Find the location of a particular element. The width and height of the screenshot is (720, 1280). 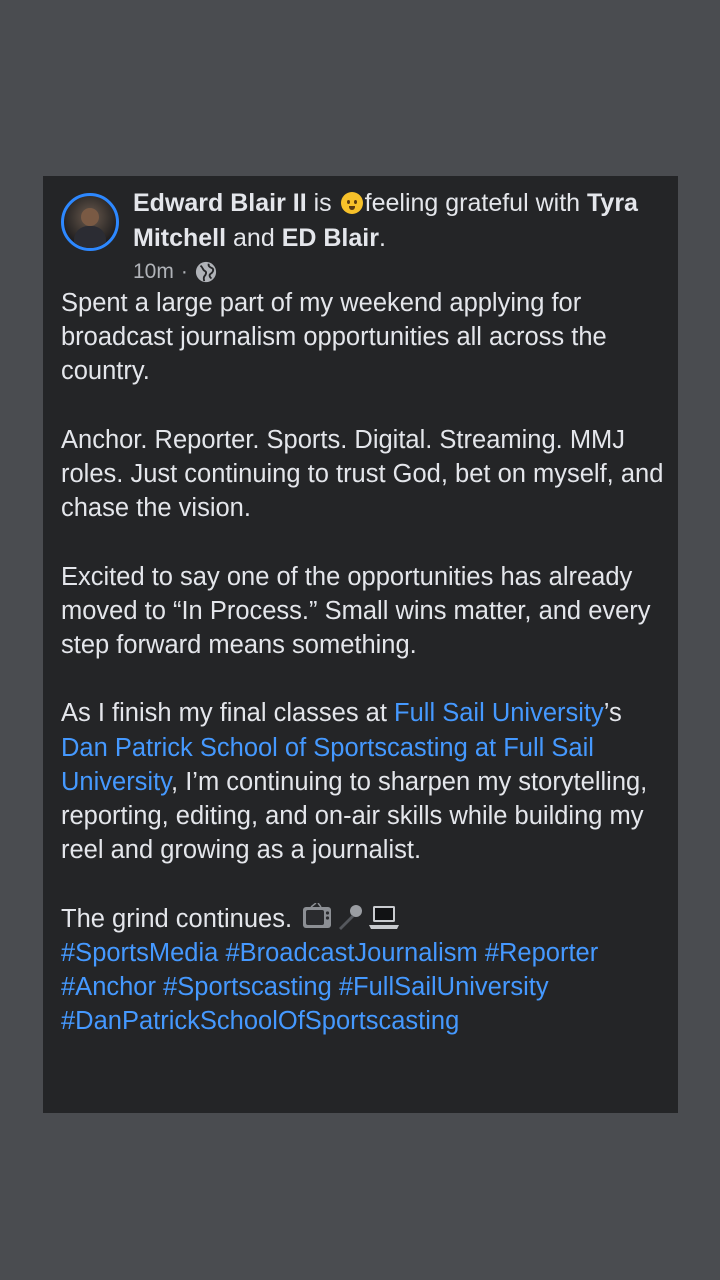

post-meta: 10m · is located at coordinates (175, 272).